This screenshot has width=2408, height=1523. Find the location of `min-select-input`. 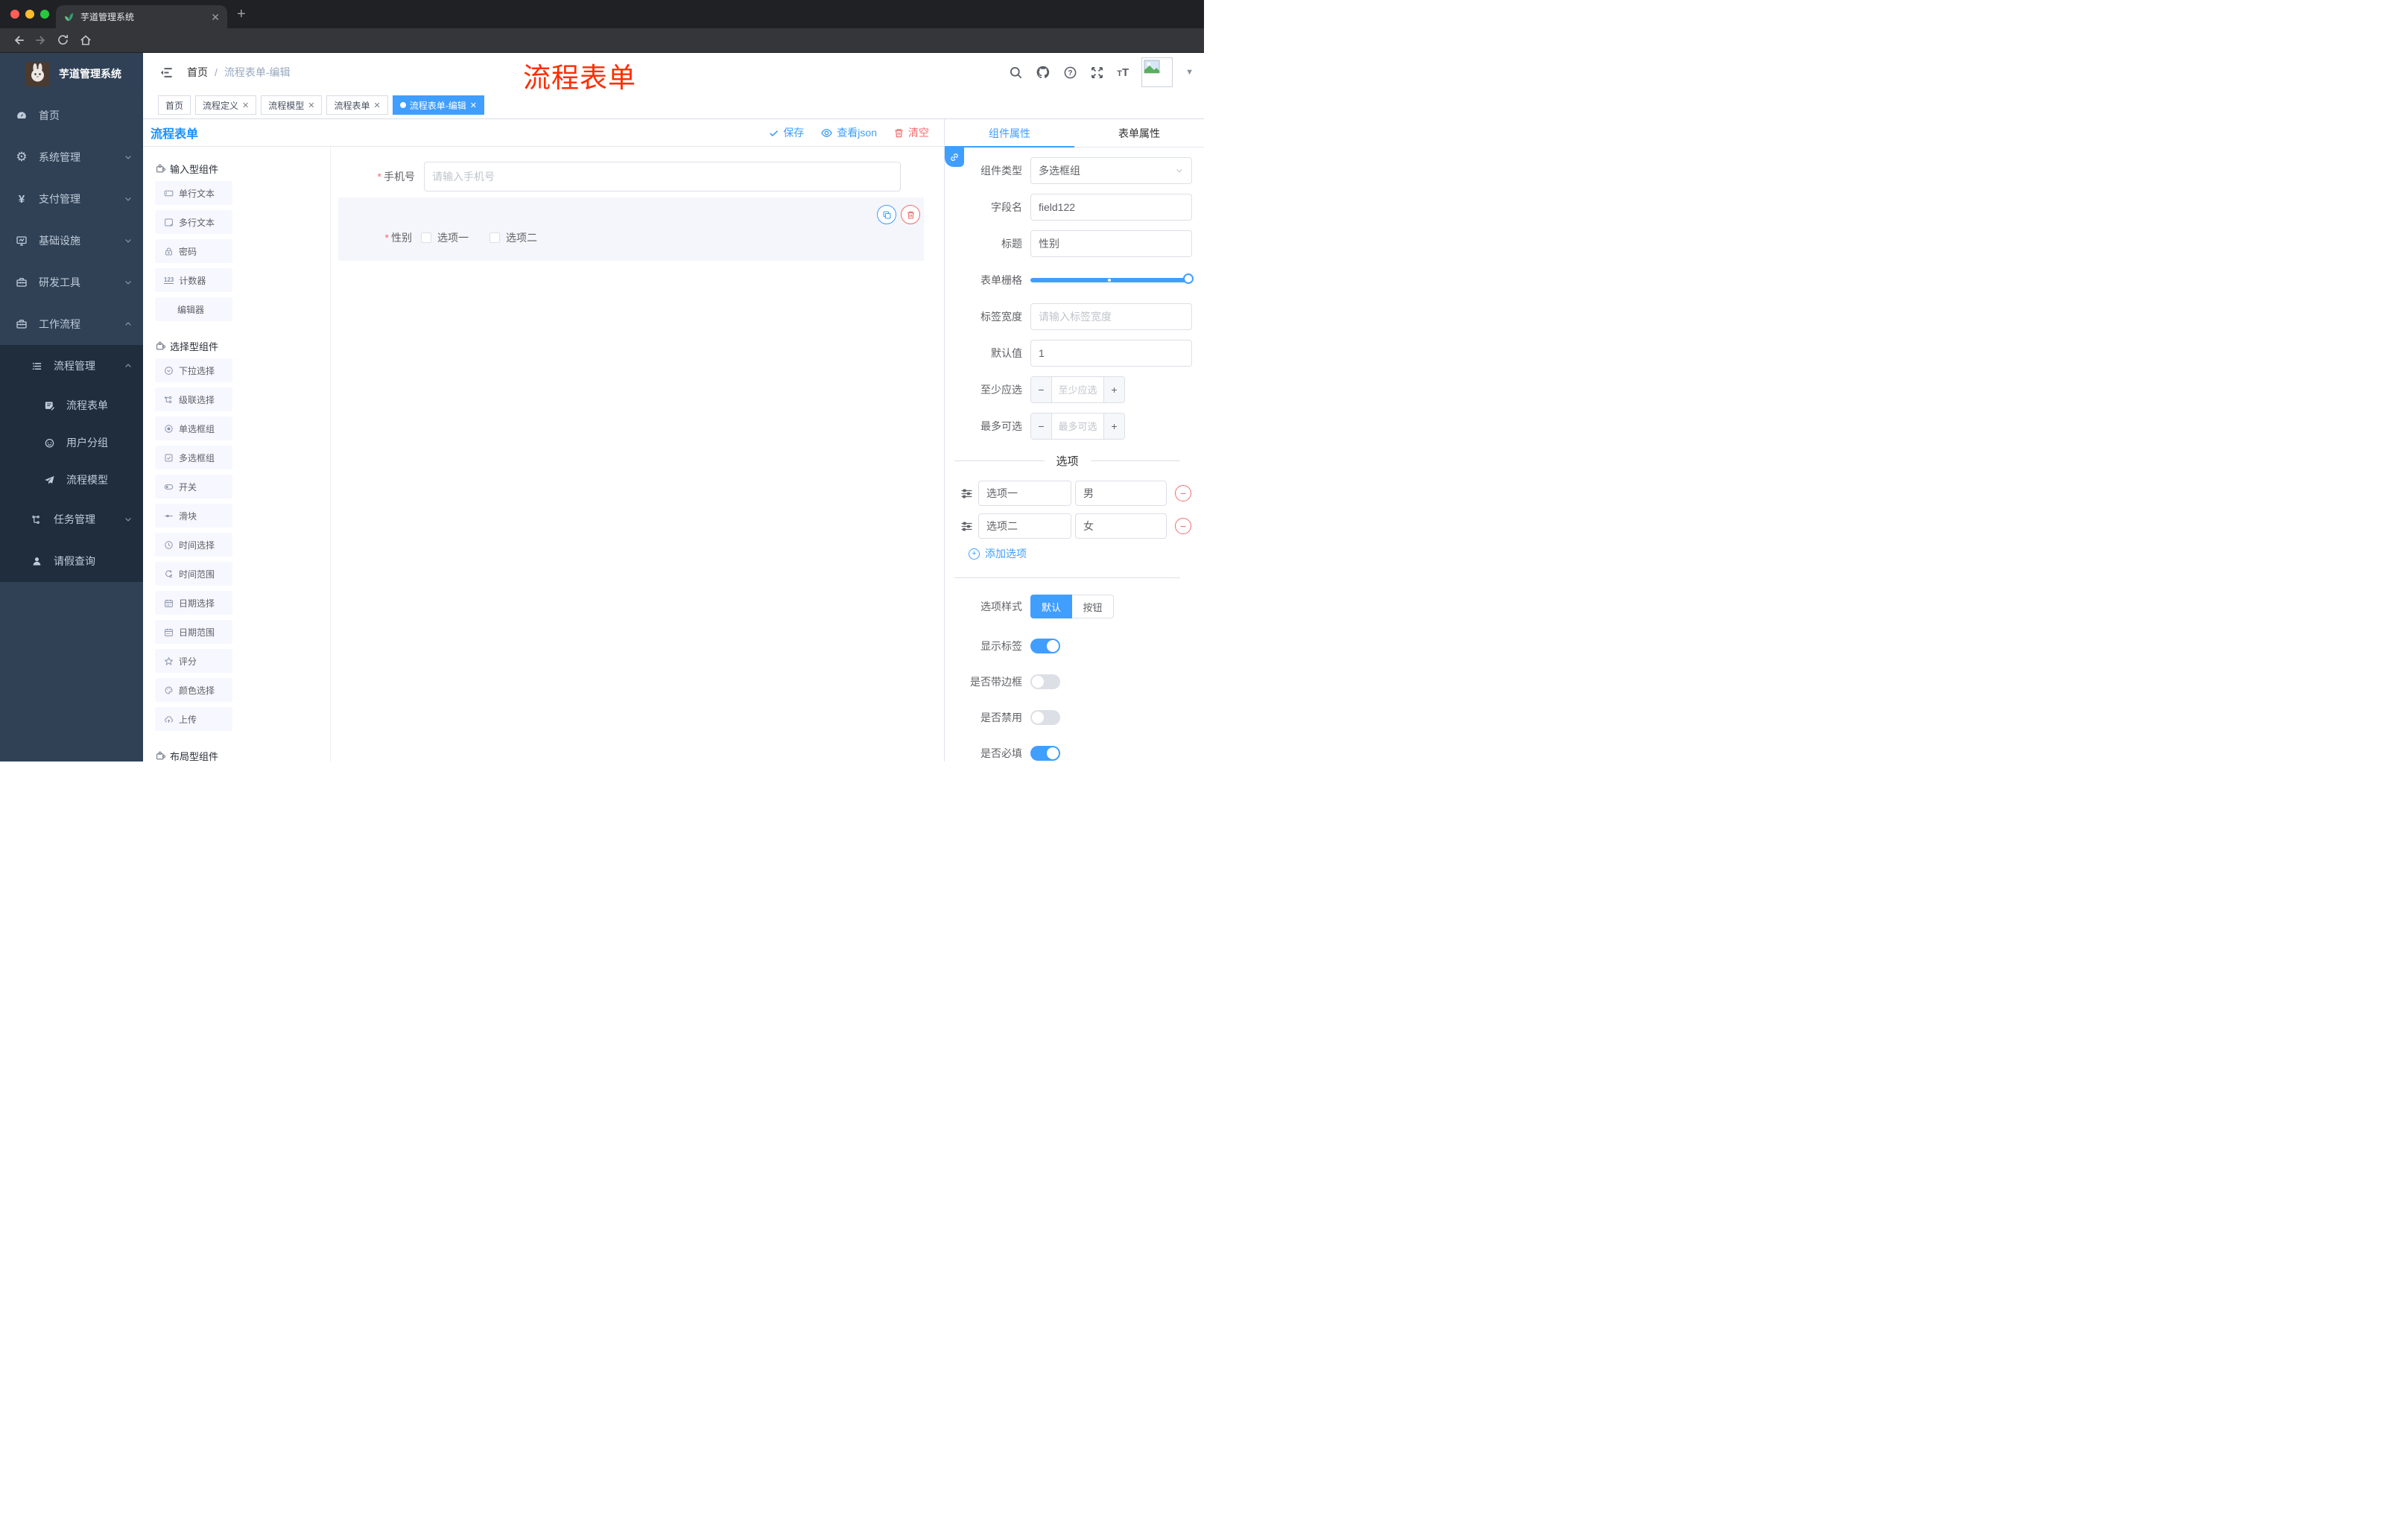

min-select-input is located at coordinates (1077, 390).